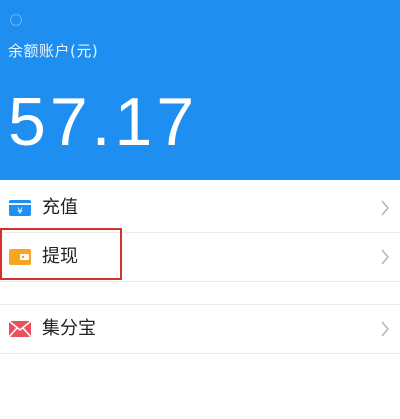 The width and height of the screenshot is (400, 419). I want to click on balance-label: 余额账户(元), so click(53, 51).